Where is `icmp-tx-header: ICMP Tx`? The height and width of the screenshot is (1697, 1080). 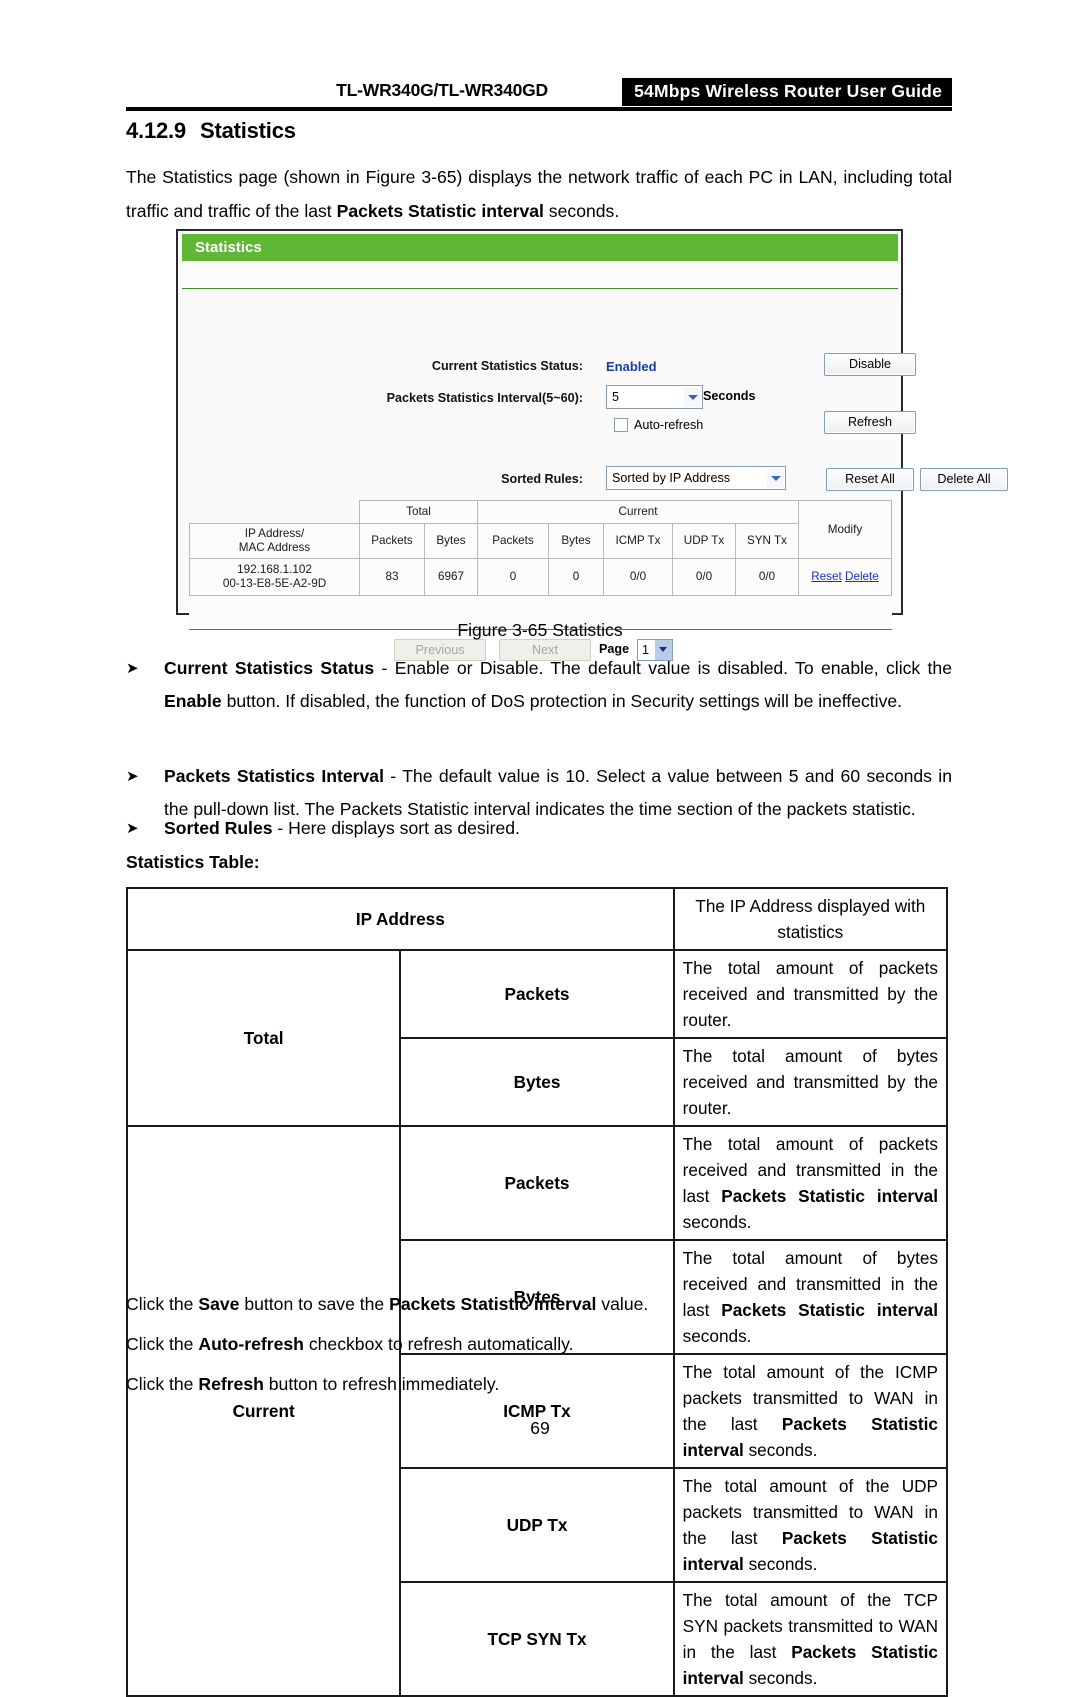
icmp-tx-header: ICMP Tx is located at coordinates (638, 541).